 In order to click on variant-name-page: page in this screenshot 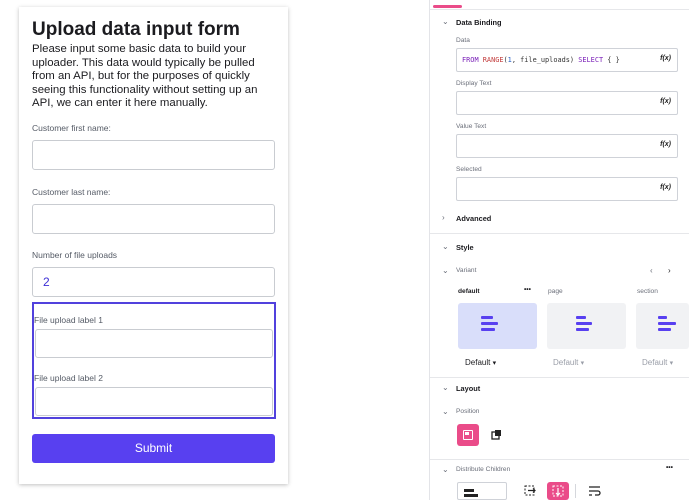, I will do `click(555, 291)`.